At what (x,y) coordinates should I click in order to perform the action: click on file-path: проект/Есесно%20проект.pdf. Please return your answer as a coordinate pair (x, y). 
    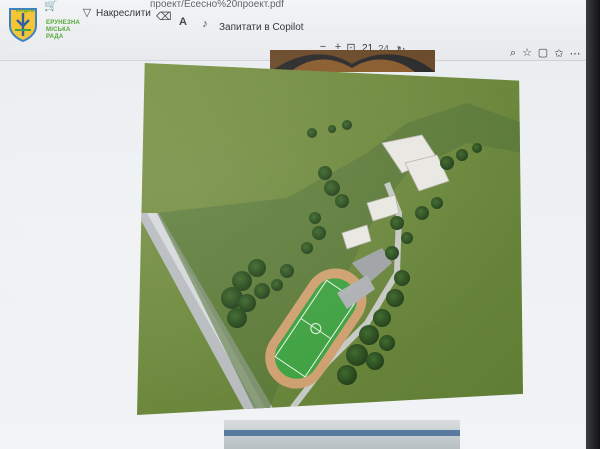
    Looking at the image, I should click on (217, 5).